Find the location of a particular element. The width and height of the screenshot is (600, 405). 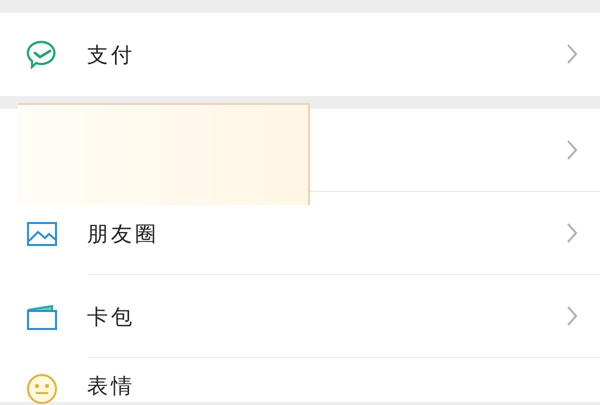

smiley-icon is located at coordinates (42, 388).